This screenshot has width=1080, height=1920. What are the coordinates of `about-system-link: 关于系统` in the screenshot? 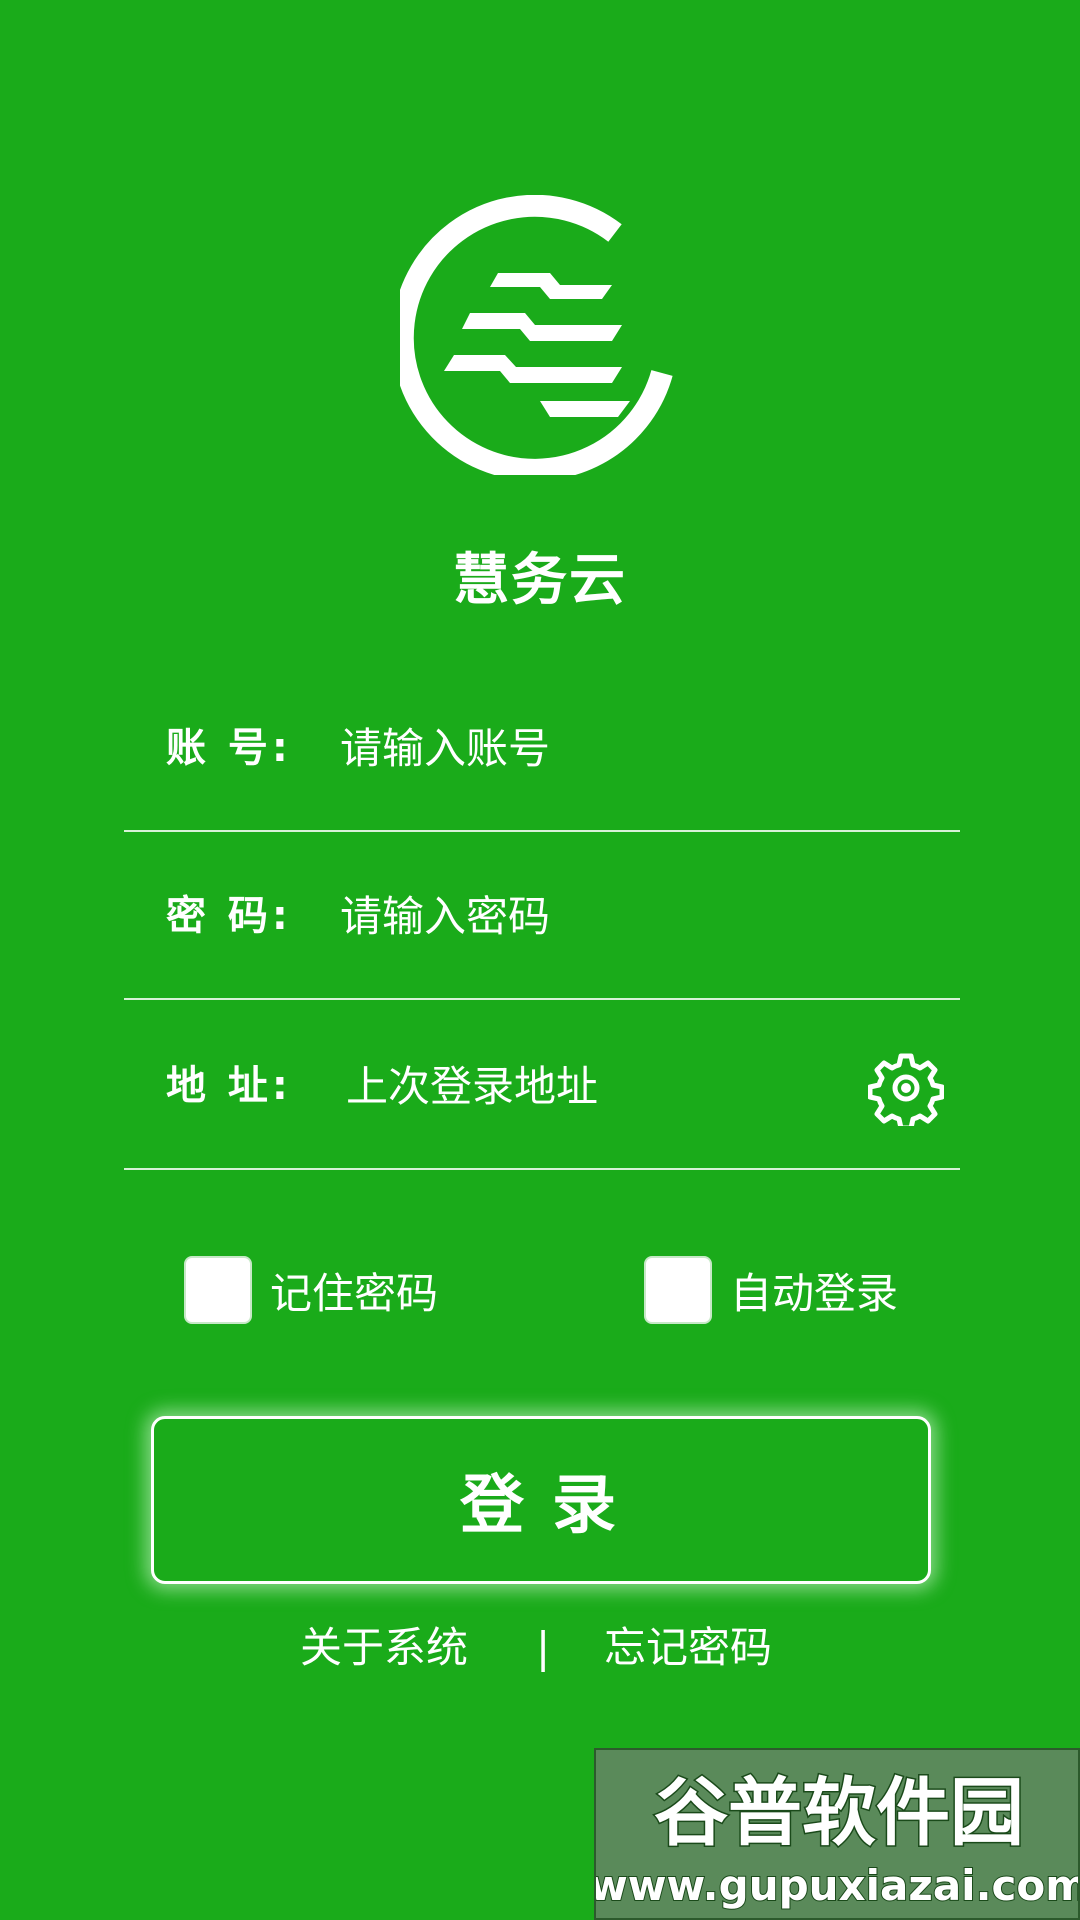 It's located at (384, 1648).